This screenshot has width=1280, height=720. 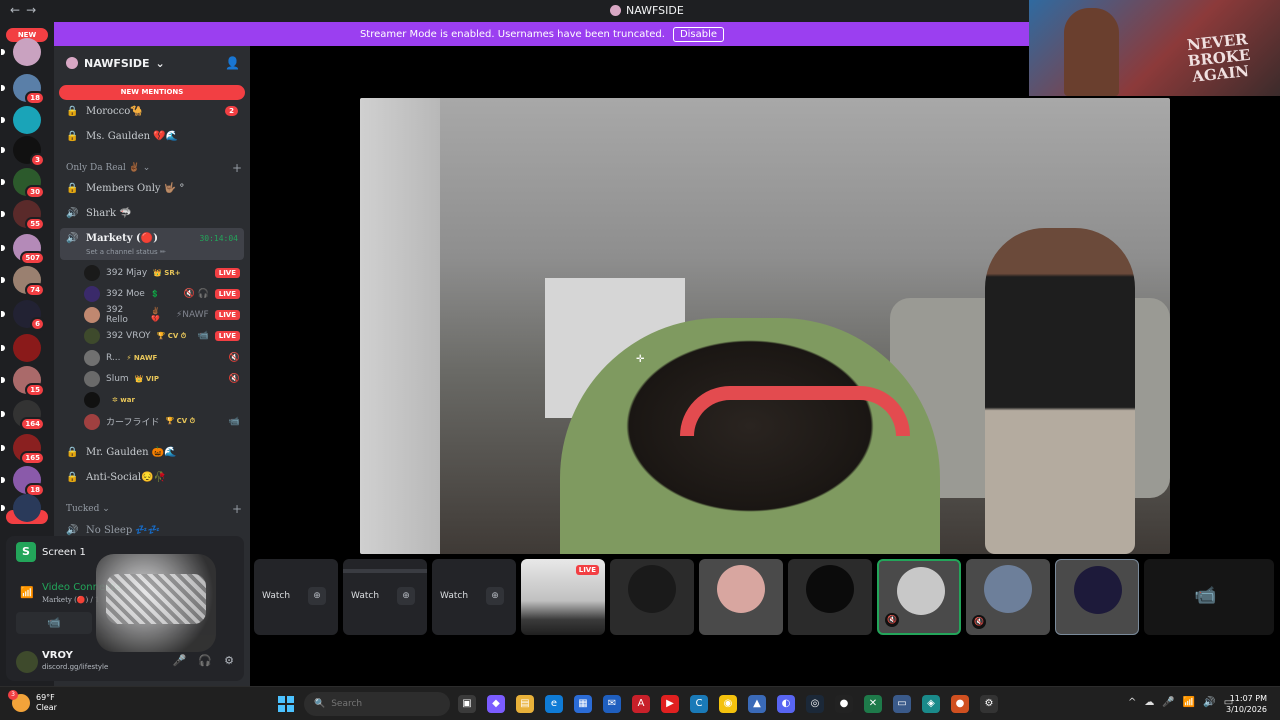 What do you see at coordinates (815, 704) in the screenshot?
I see `steam-icon: ◎` at bounding box center [815, 704].